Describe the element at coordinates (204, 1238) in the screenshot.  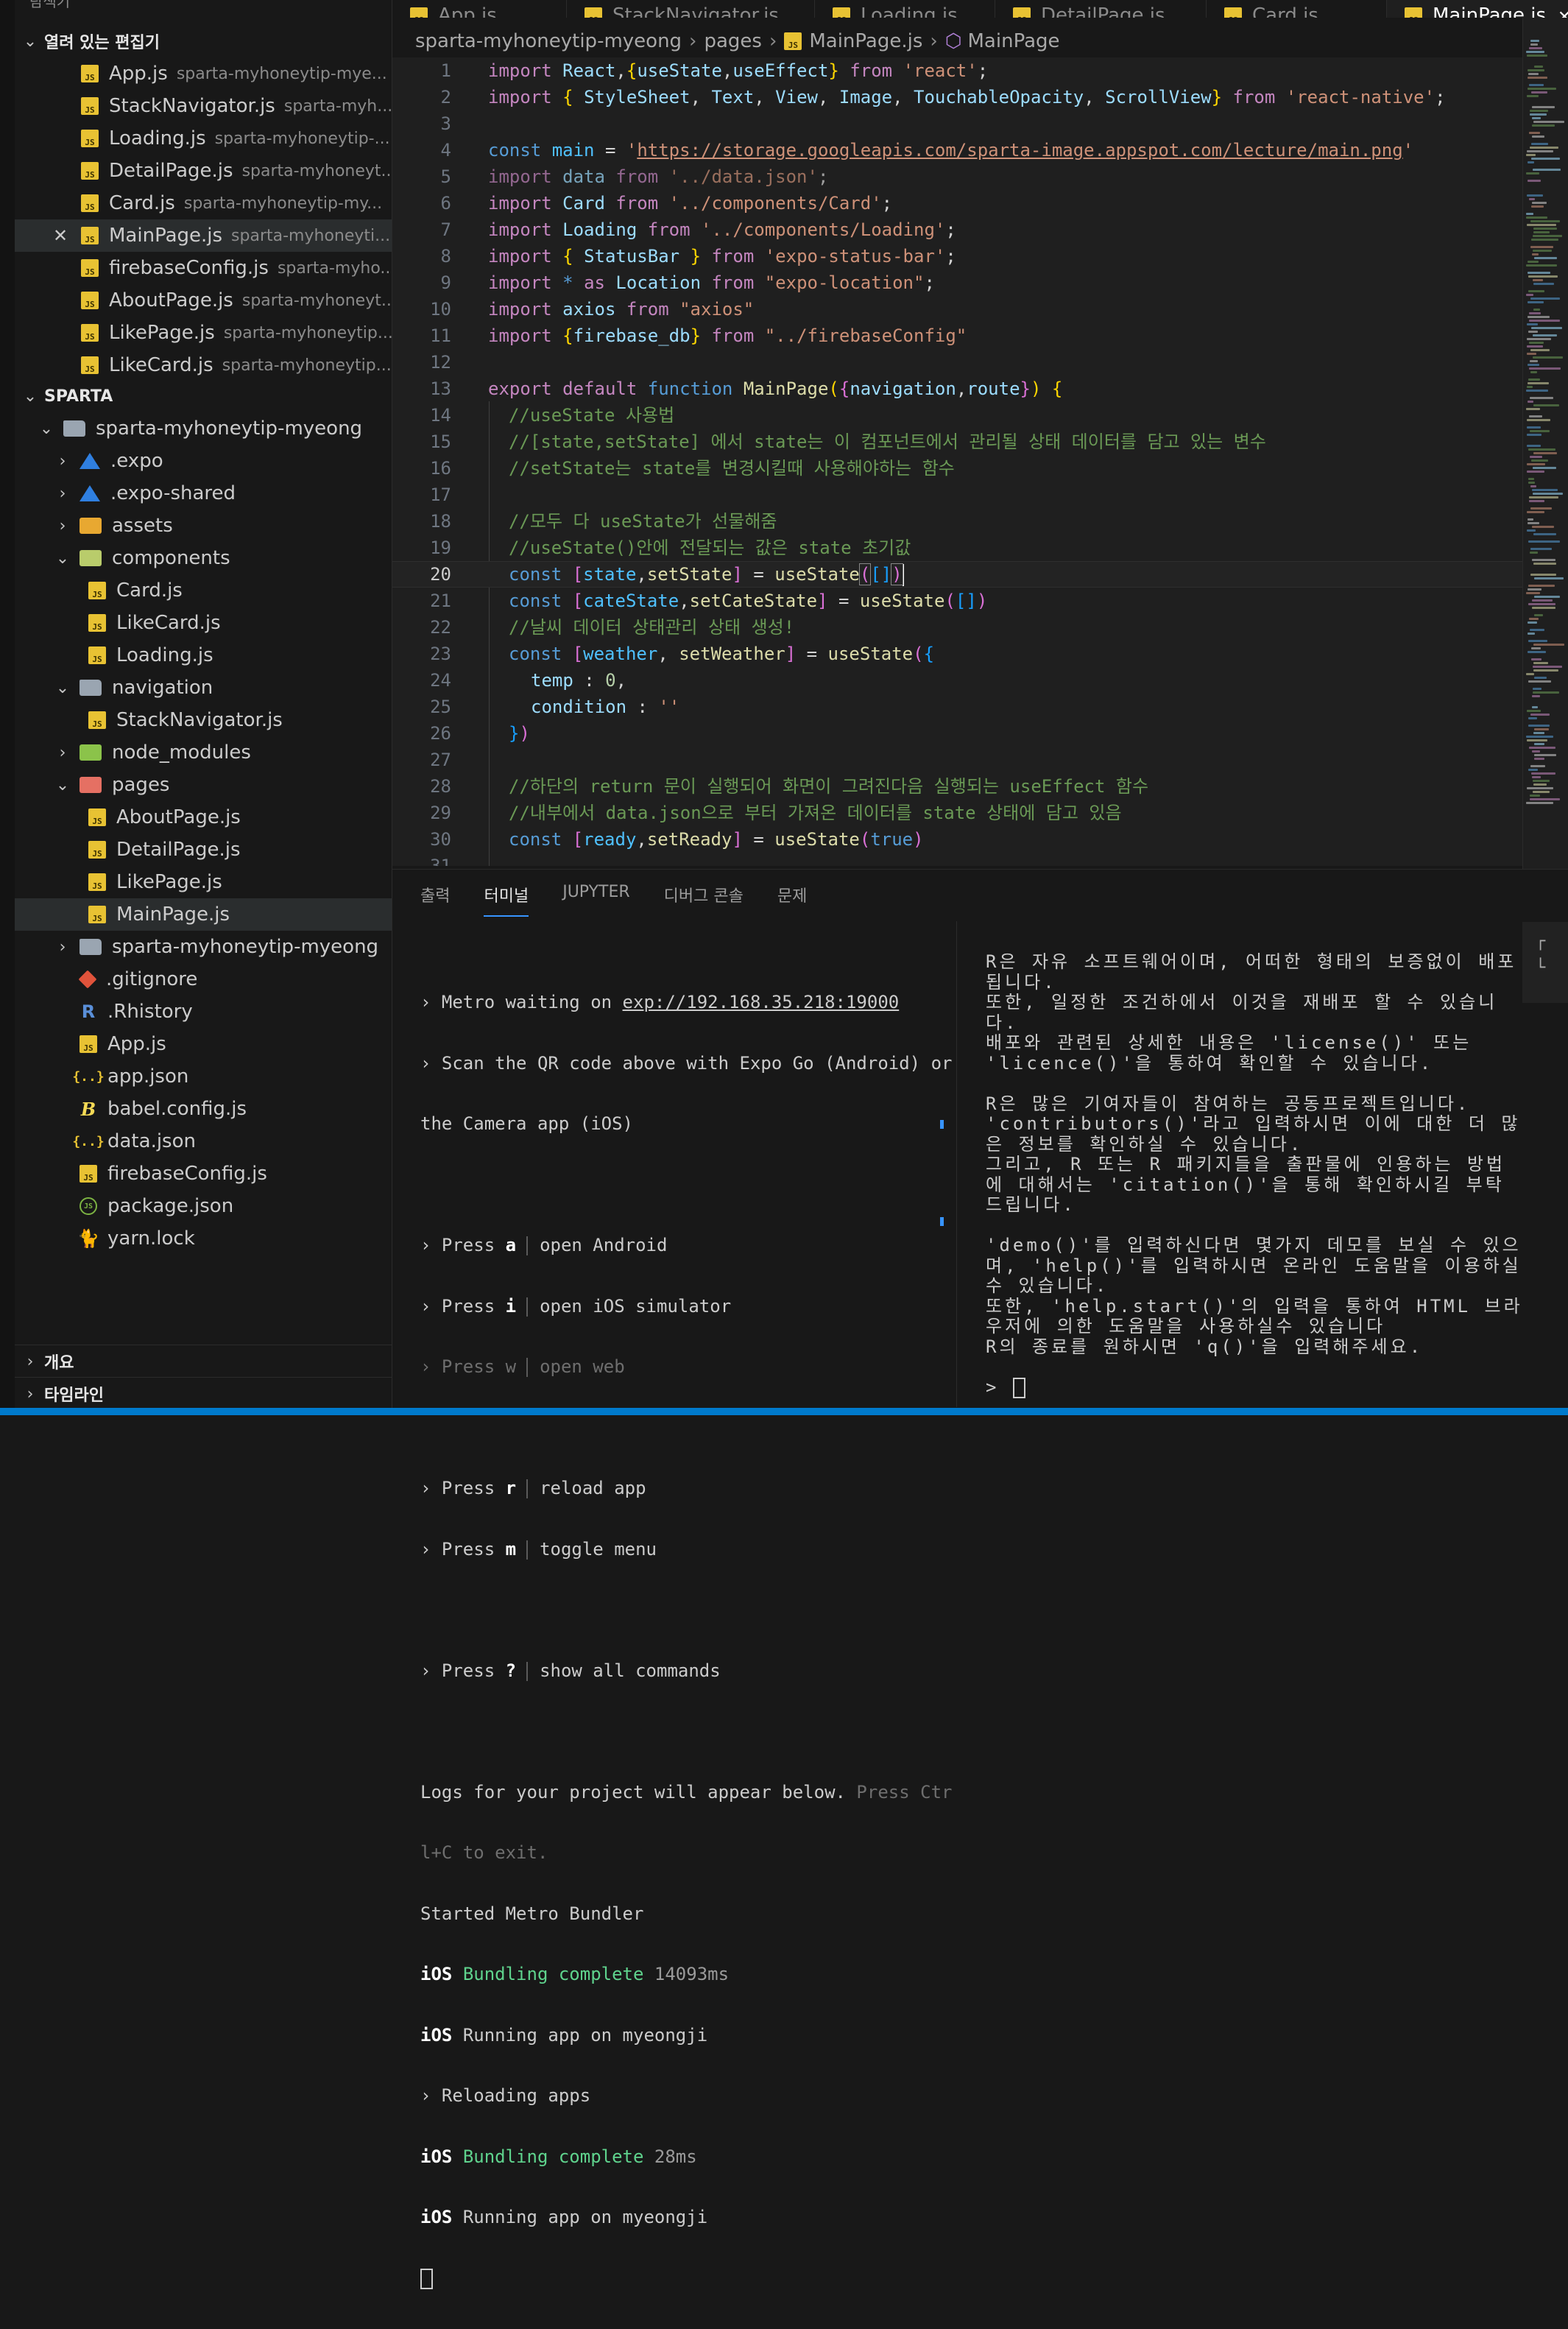
I see `tree-file: 🐈 yarn.lock` at that location.